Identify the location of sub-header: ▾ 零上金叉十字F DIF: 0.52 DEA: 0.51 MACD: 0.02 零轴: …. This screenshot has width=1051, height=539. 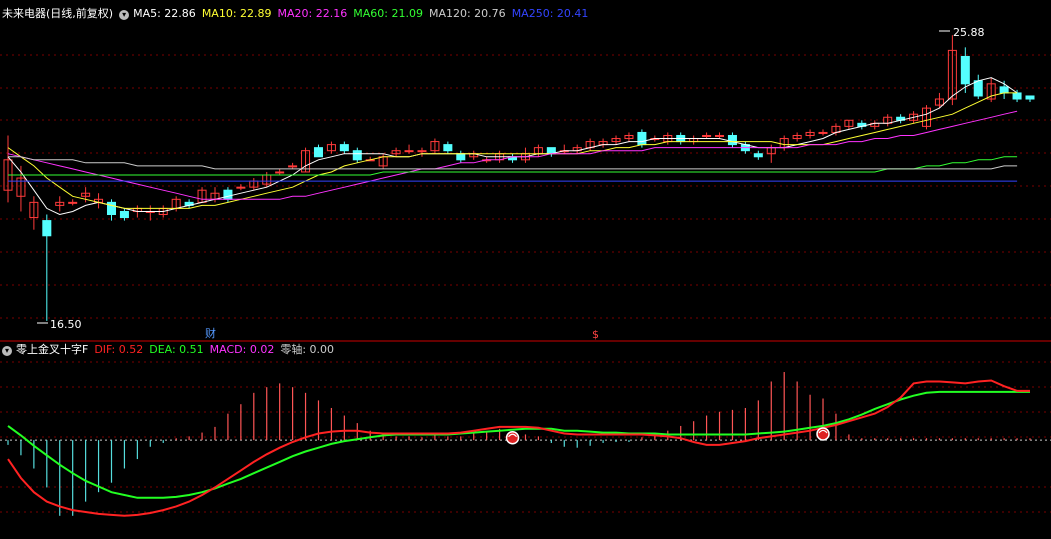
(171, 350).